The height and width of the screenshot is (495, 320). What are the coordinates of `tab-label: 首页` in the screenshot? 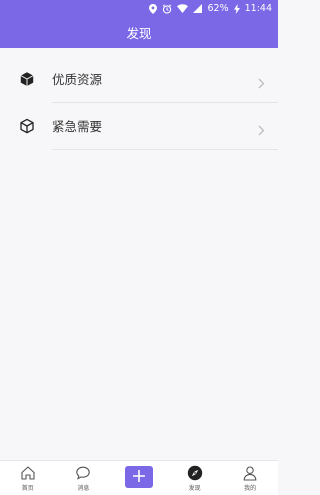 It's located at (27, 488).